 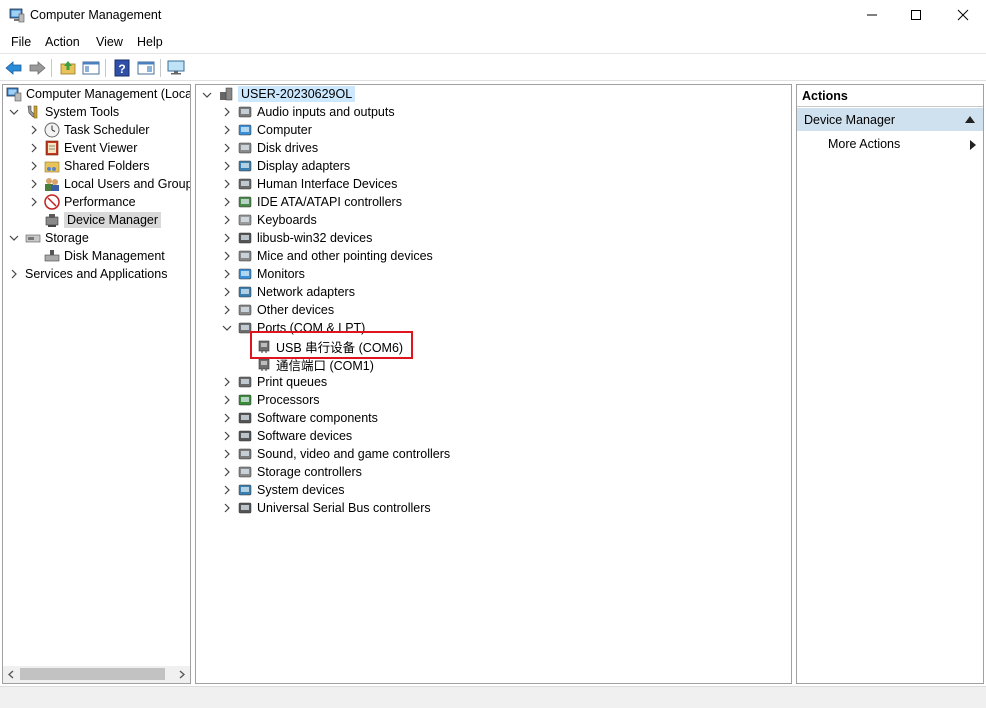 What do you see at coordinates (299, 472) in the screenshot?
I see `device-category-storage-controllers: Storage controllers` at bounding box center [299, 472].